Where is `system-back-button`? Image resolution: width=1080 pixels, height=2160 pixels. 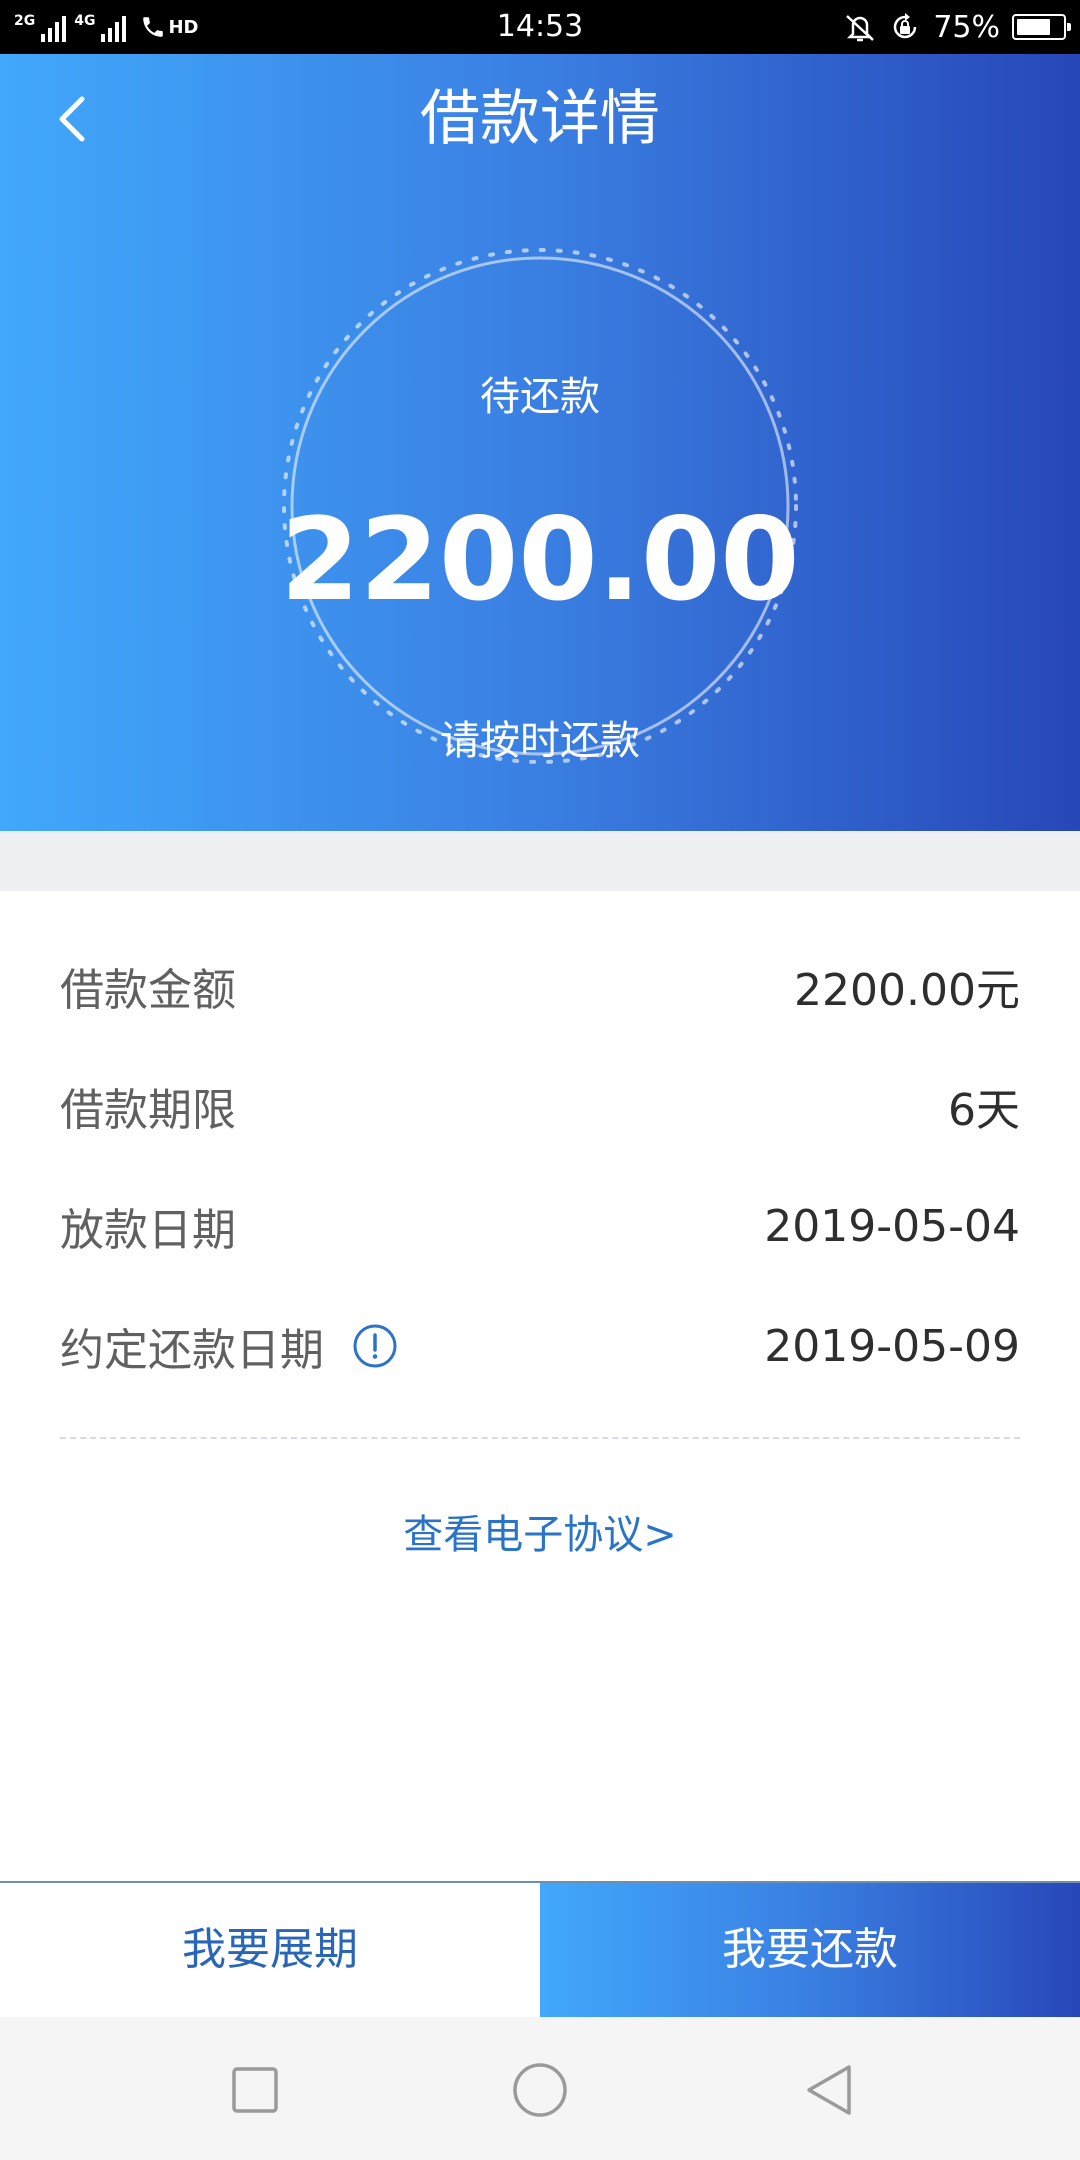 system-back-button is located at coordinates (830, 2090).